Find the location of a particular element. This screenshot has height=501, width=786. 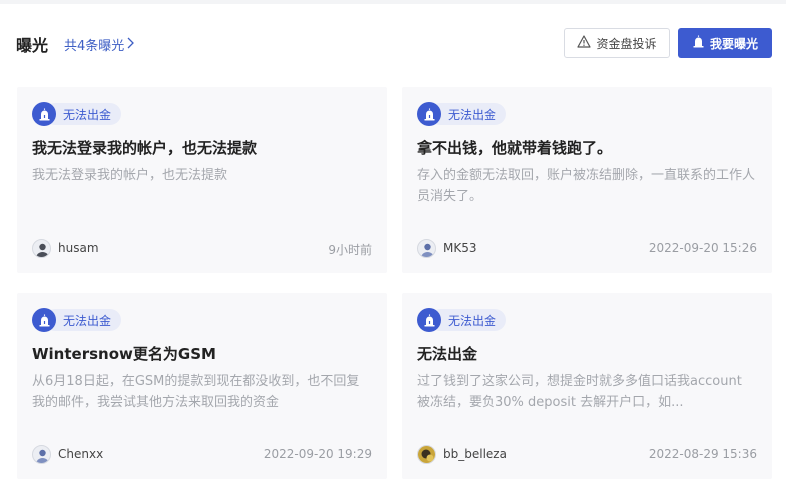

photo-avatar-icon is located at coordinates (426, 454).